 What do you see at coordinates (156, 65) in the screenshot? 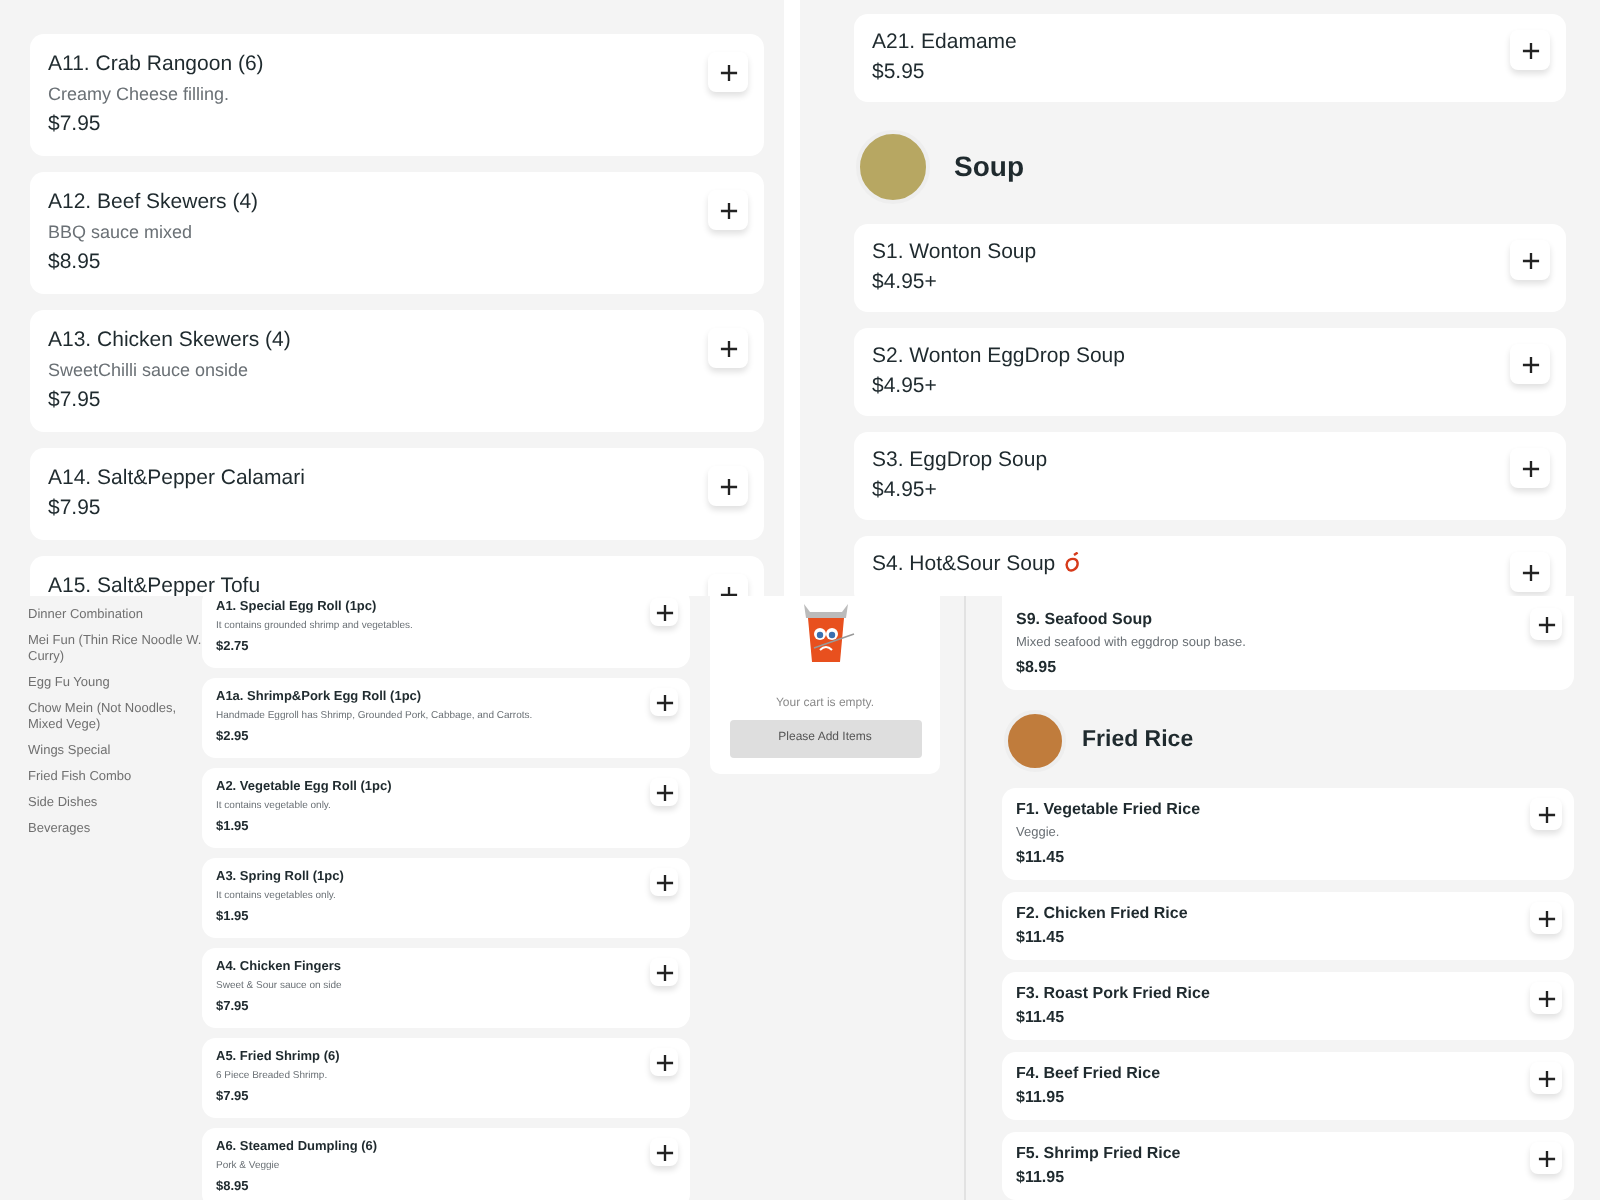
I see `item-name: A11. Crab Rangoon (6)` at bounding box center [156, 65].